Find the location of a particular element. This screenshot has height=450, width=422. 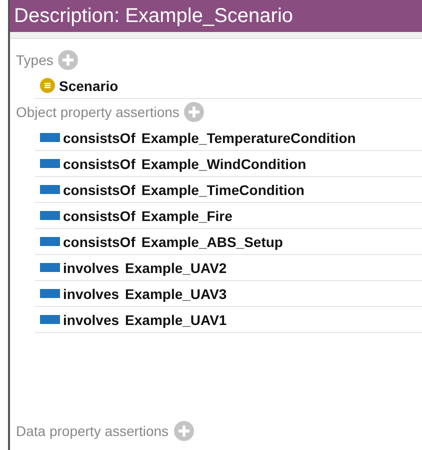

individual-name: Example_WindCondition is located at coordinates (223, 164).